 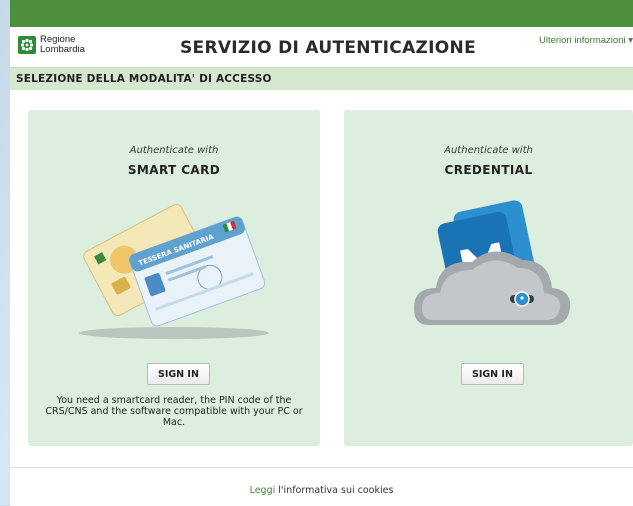 I want to click on smart-card-sign-in-button: SIGN IN, so click(x=178, y=374).